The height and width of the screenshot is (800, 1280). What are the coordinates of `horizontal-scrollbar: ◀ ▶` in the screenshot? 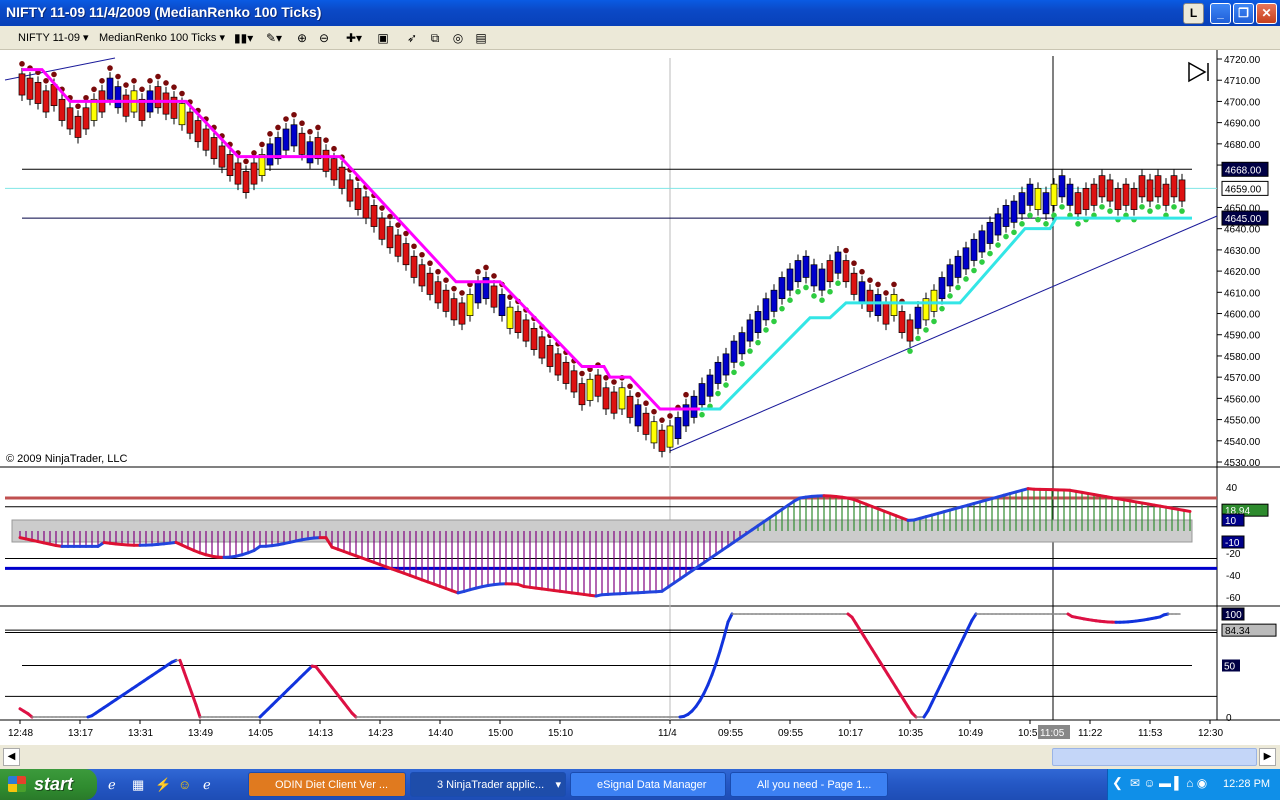 It's located at (640, 757).